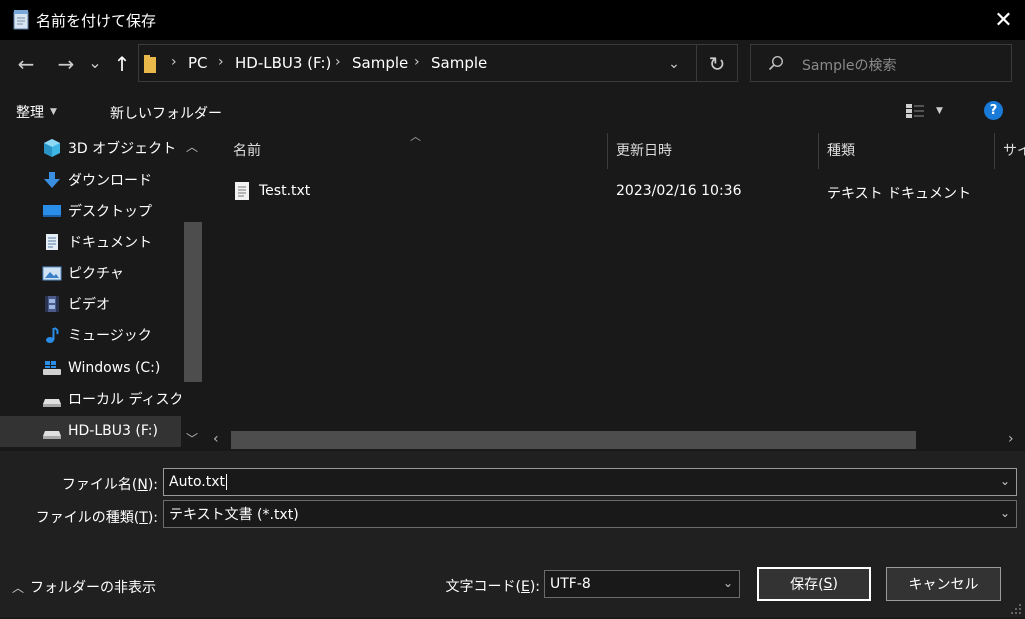 This screenshot has height=619, width=1025. What do you see at coordinates (242, 191) in the screenshot?
I see `text-file-icon` at bounding box center [242, 191].